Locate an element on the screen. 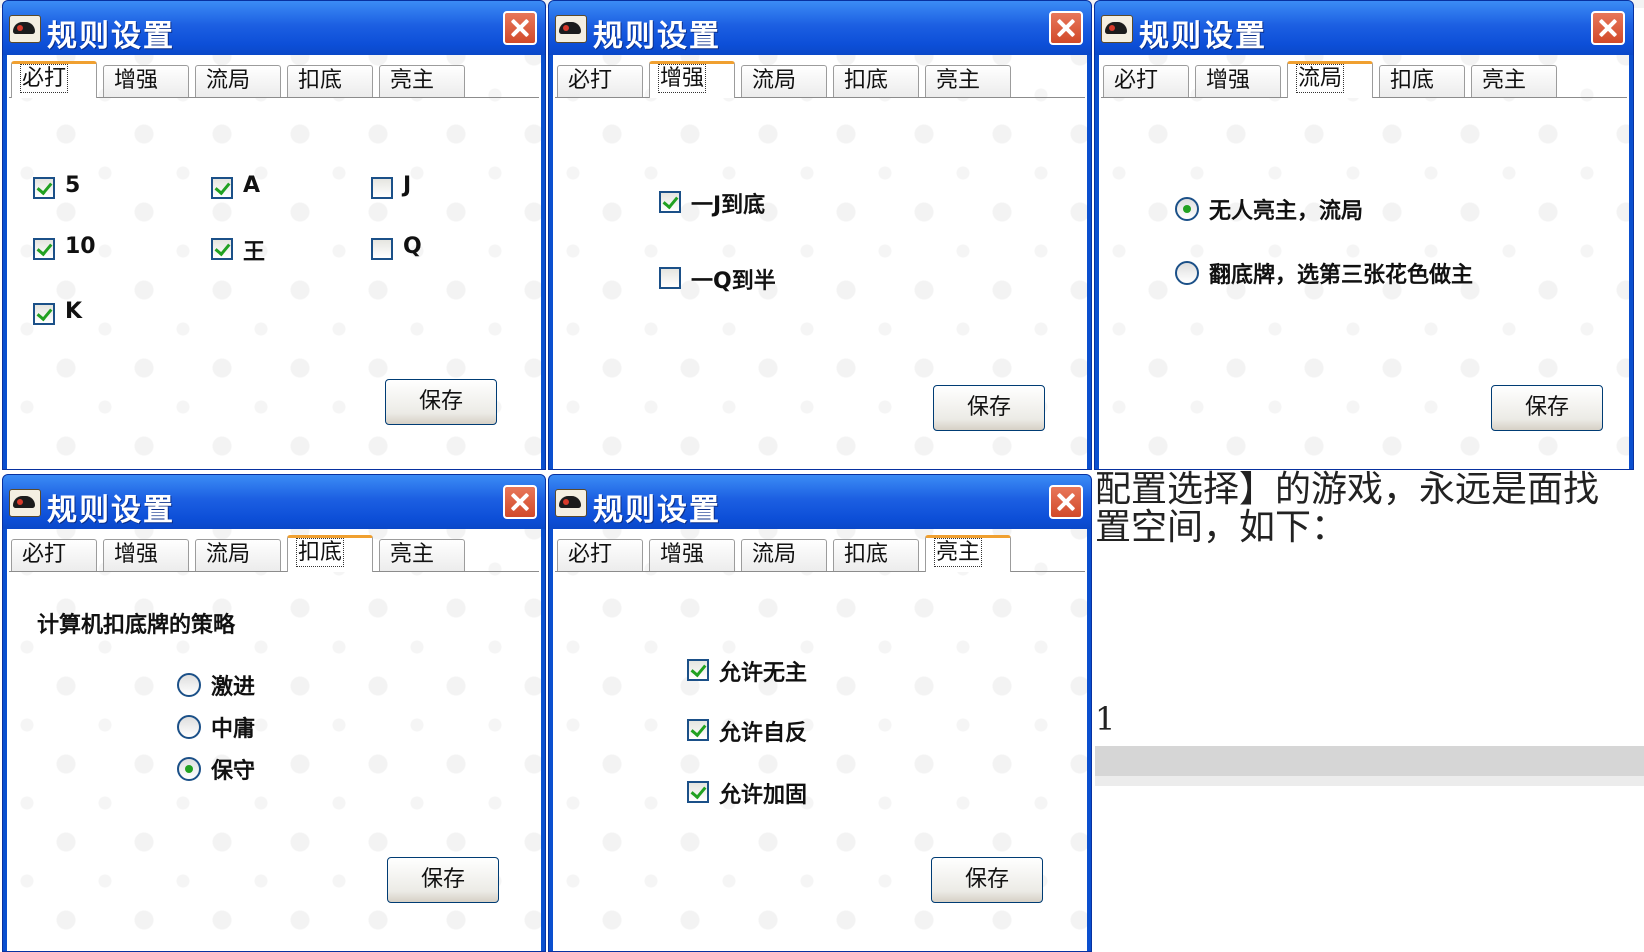 The image size is (1644, 952). radio-label: 中庸 is located at coordinates (233, 729).